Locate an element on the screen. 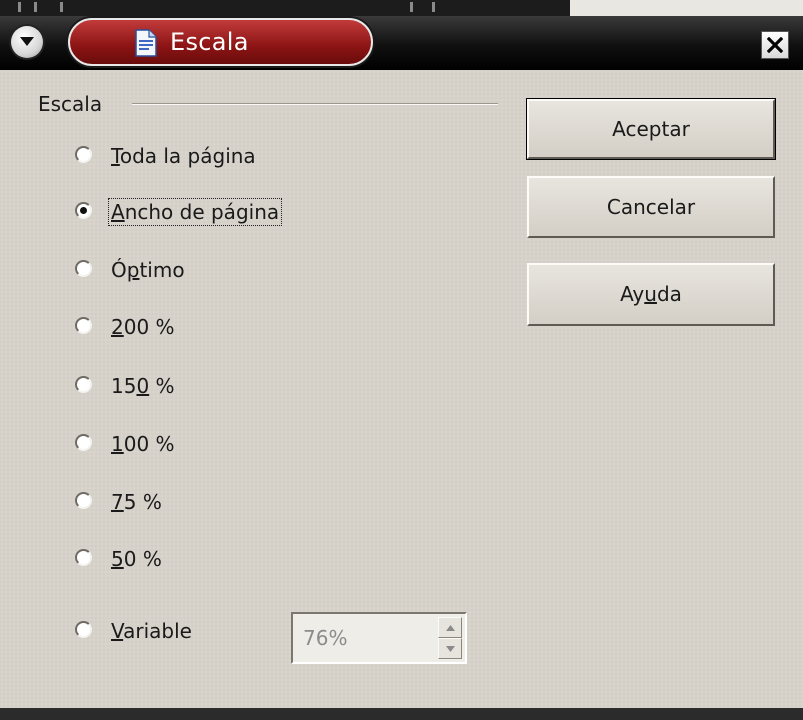 The height and width of the screenshot is (720, 803). title-pill: Escala is located at coordinates (220, 42).